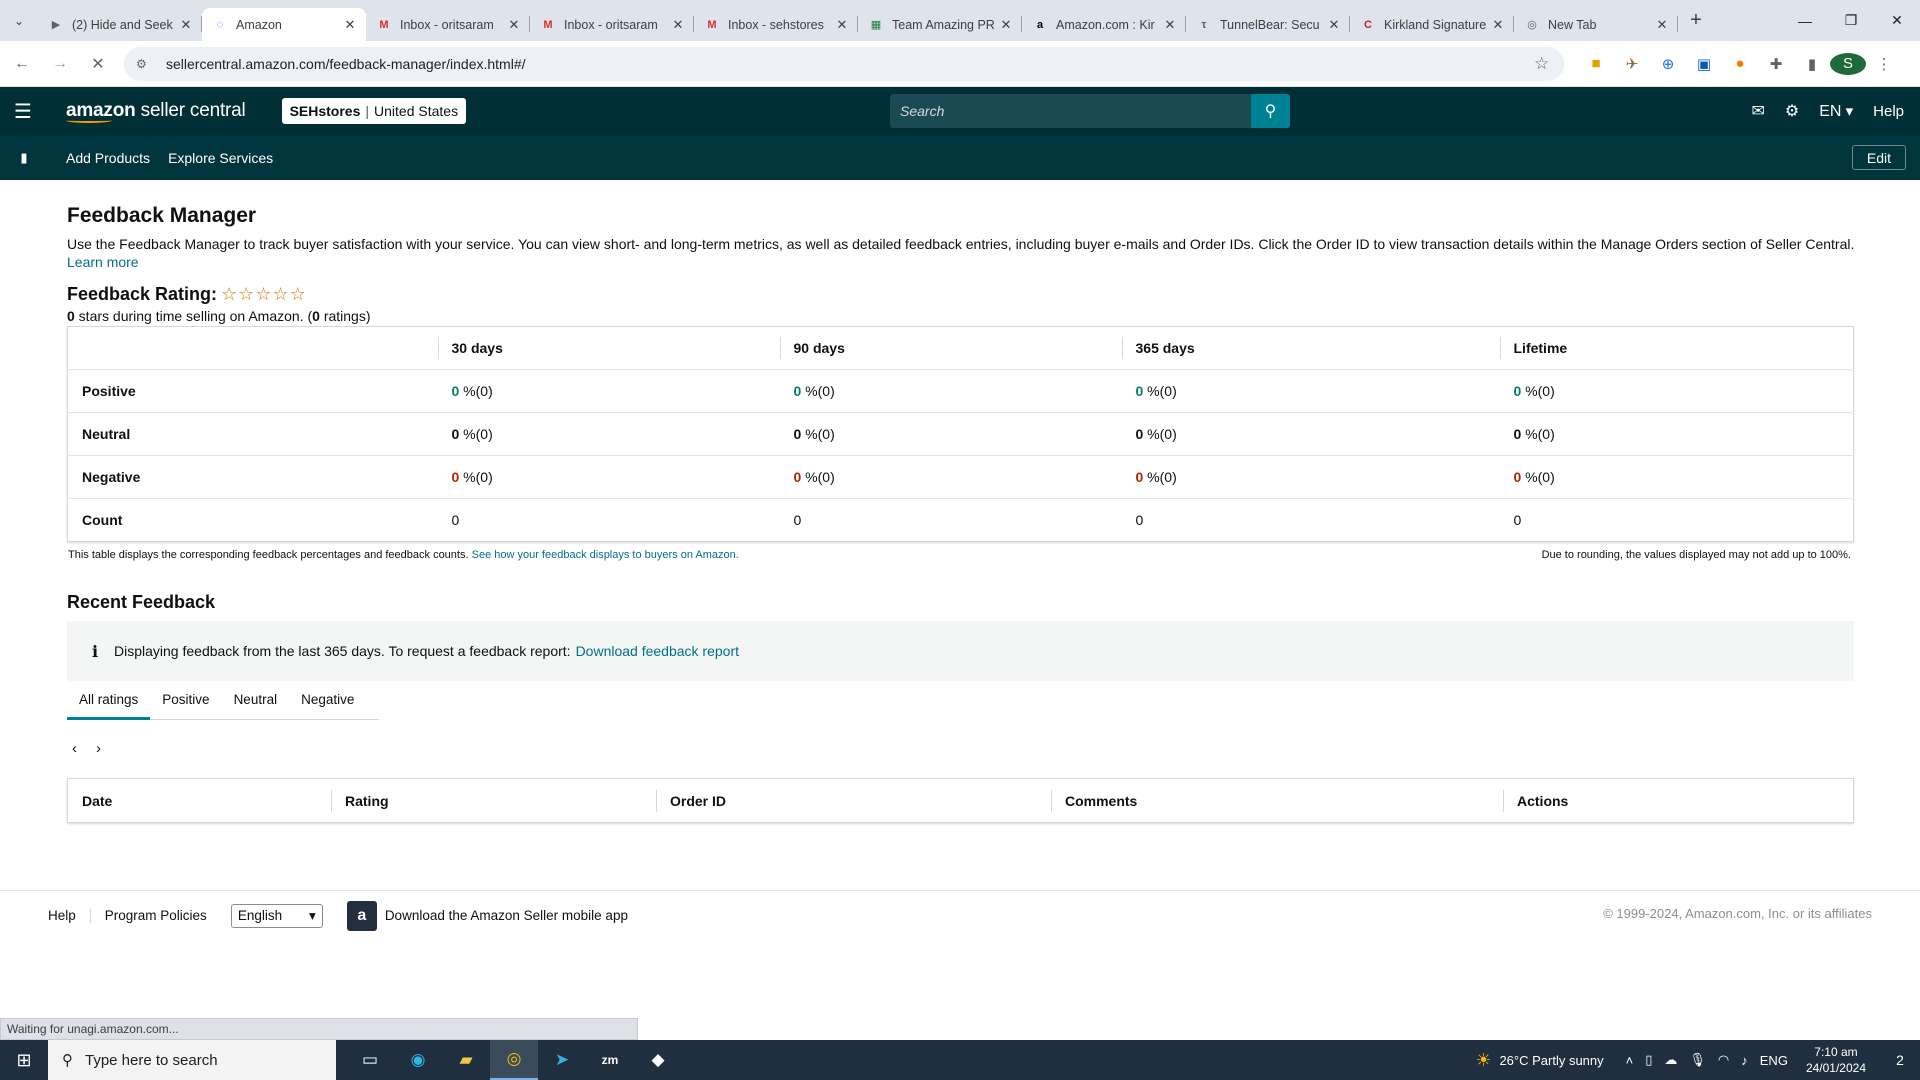 The width and height of the screenshot is (1920, 1080). I want to click on browser-tab: a Amazon.com : Kir ✕, so click(1104, 24).